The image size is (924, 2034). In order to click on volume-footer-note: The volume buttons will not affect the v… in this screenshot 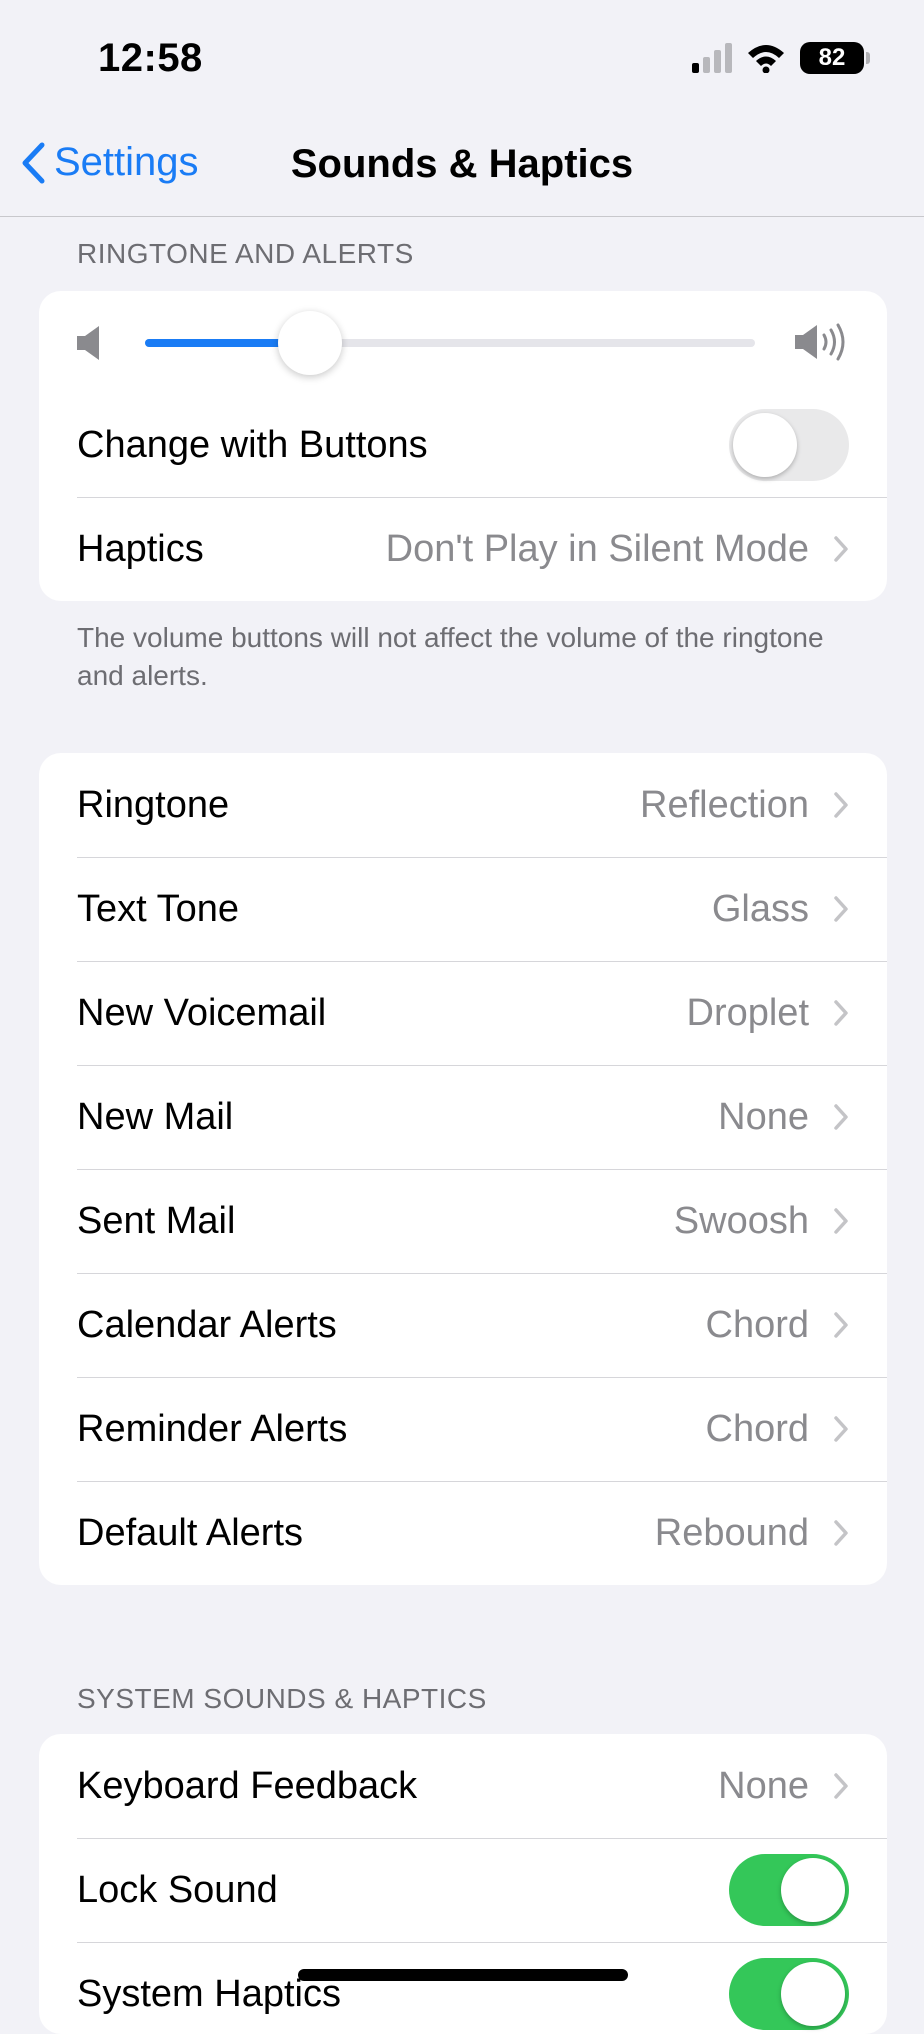, I will do `click(450, 656)`.